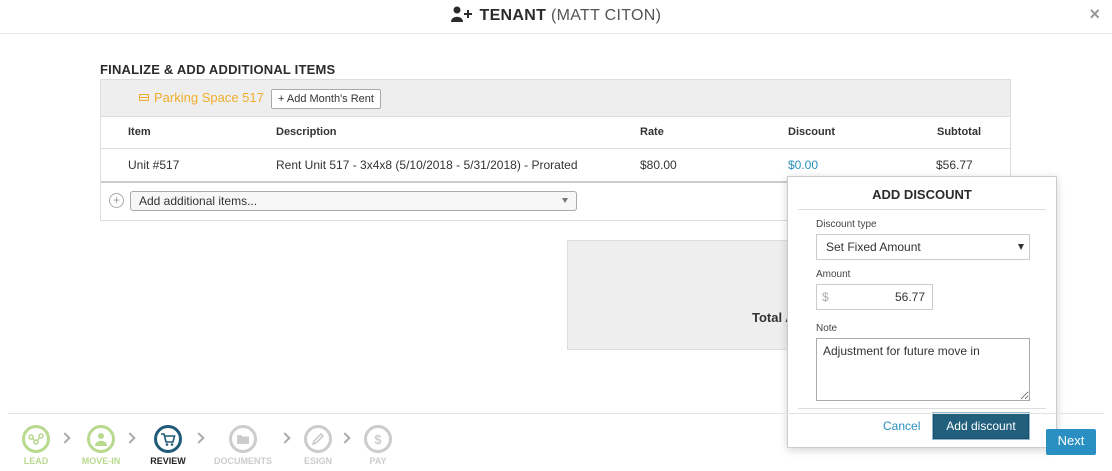 The image size is (1112, 471). What do you see at coordinates (827, 328) in the screenshot?
I see `note-label: Note` at bounding box center [827, 328].